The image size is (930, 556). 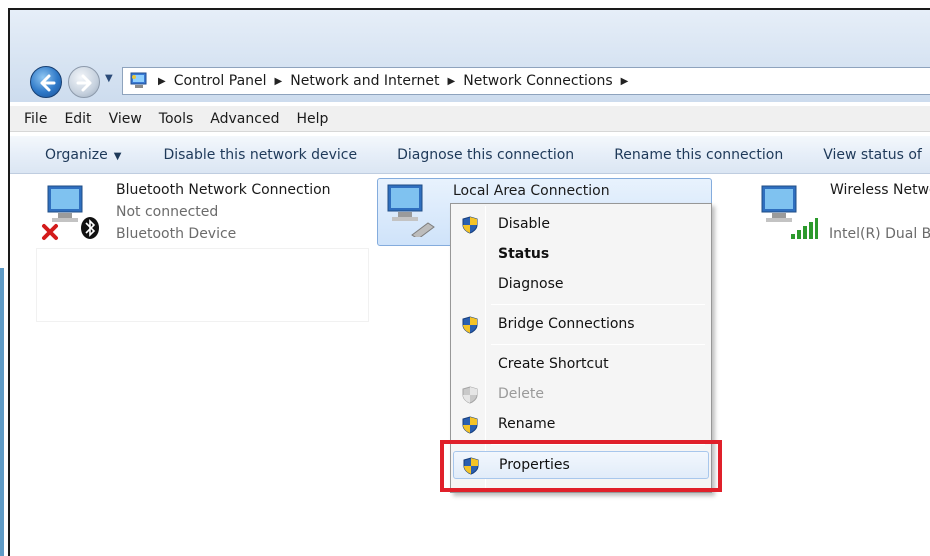 What do you see at coordinates (698, 155) in the screenshot?
I see `rename-connection-button: Rename this connection` at bounding box center [698, 155].